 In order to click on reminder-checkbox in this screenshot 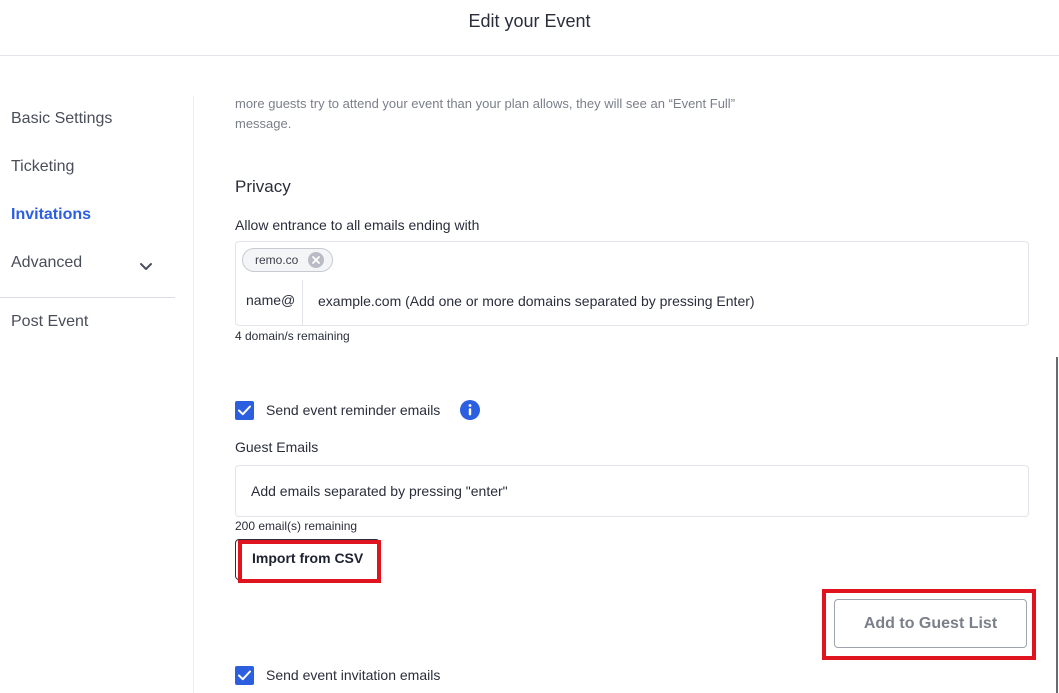, I will do `click(244, 410)`.